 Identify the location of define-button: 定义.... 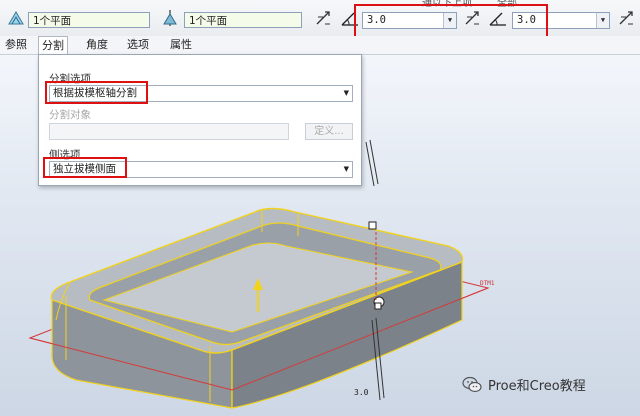
(329, 131).